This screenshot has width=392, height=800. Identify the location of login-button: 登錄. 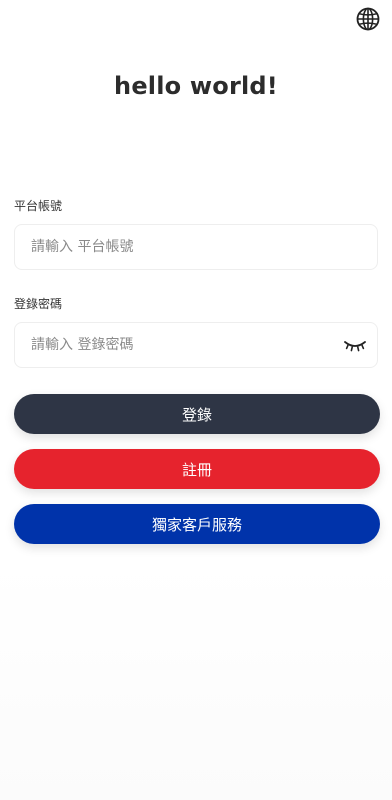
(197, 414).